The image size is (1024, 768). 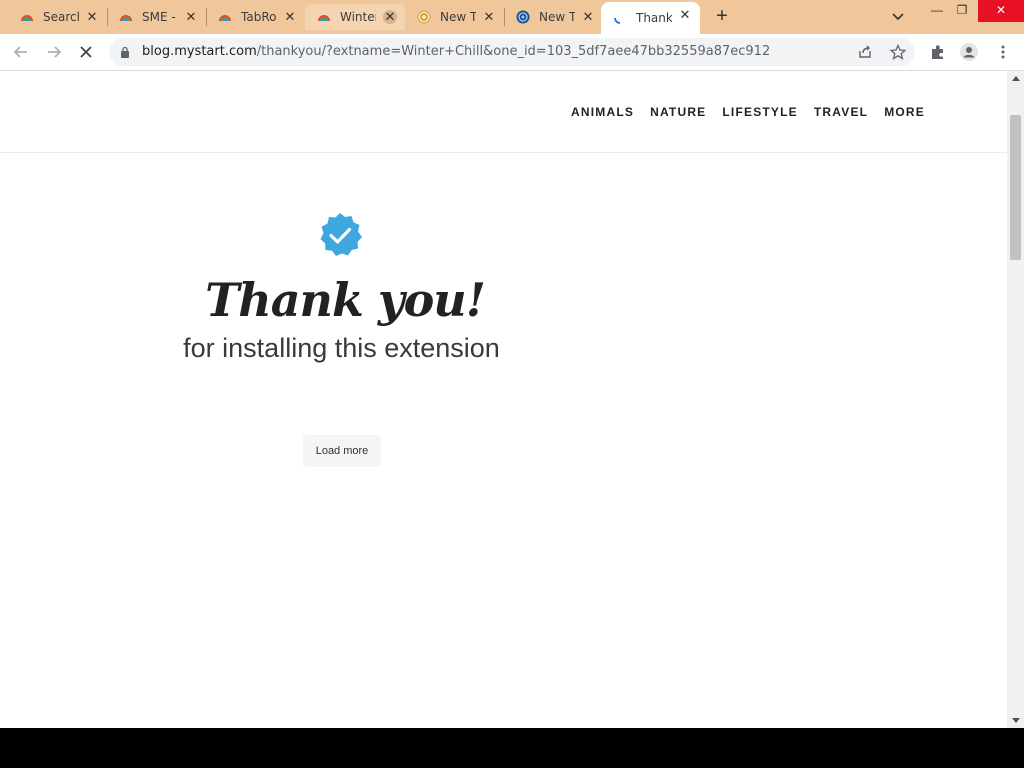 What do you see at coordinates (722, 16) in the screenshot?
I see `new-tab-plus-icon: +` at bounding box center [722, 16].